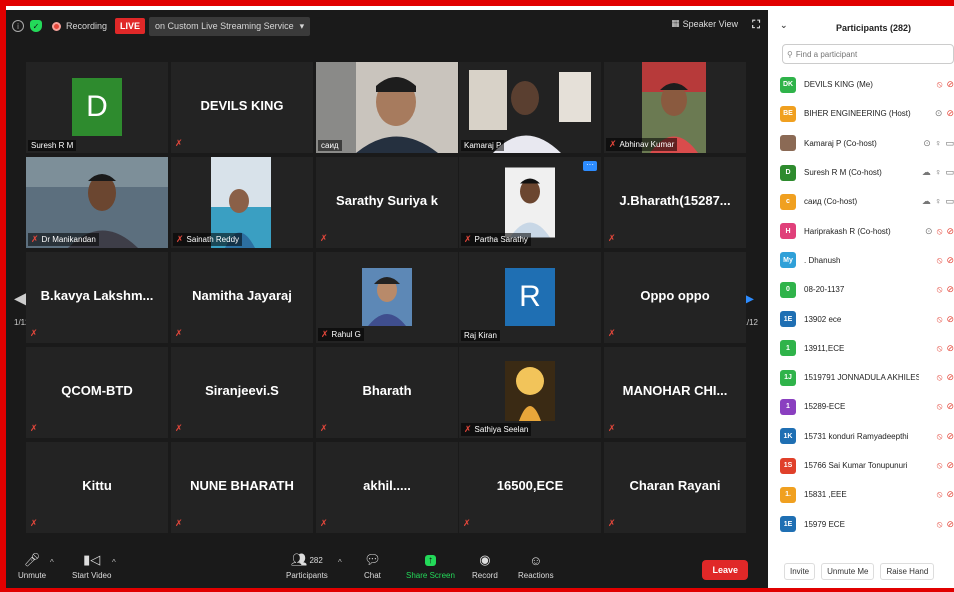  What do you see at coordinates (788, 84) in the screenshot?
I see `participant-avatar: DK` at bounding box center [788, 84].